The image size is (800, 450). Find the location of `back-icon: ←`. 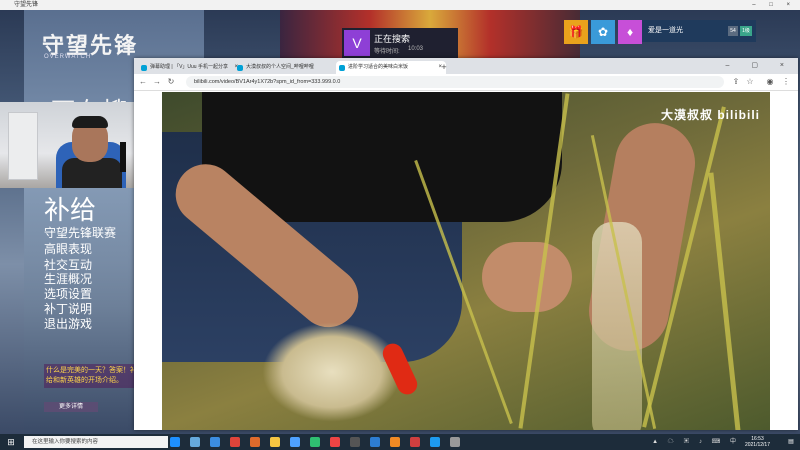

back-icon: ← is located at coordinates (143, 82).